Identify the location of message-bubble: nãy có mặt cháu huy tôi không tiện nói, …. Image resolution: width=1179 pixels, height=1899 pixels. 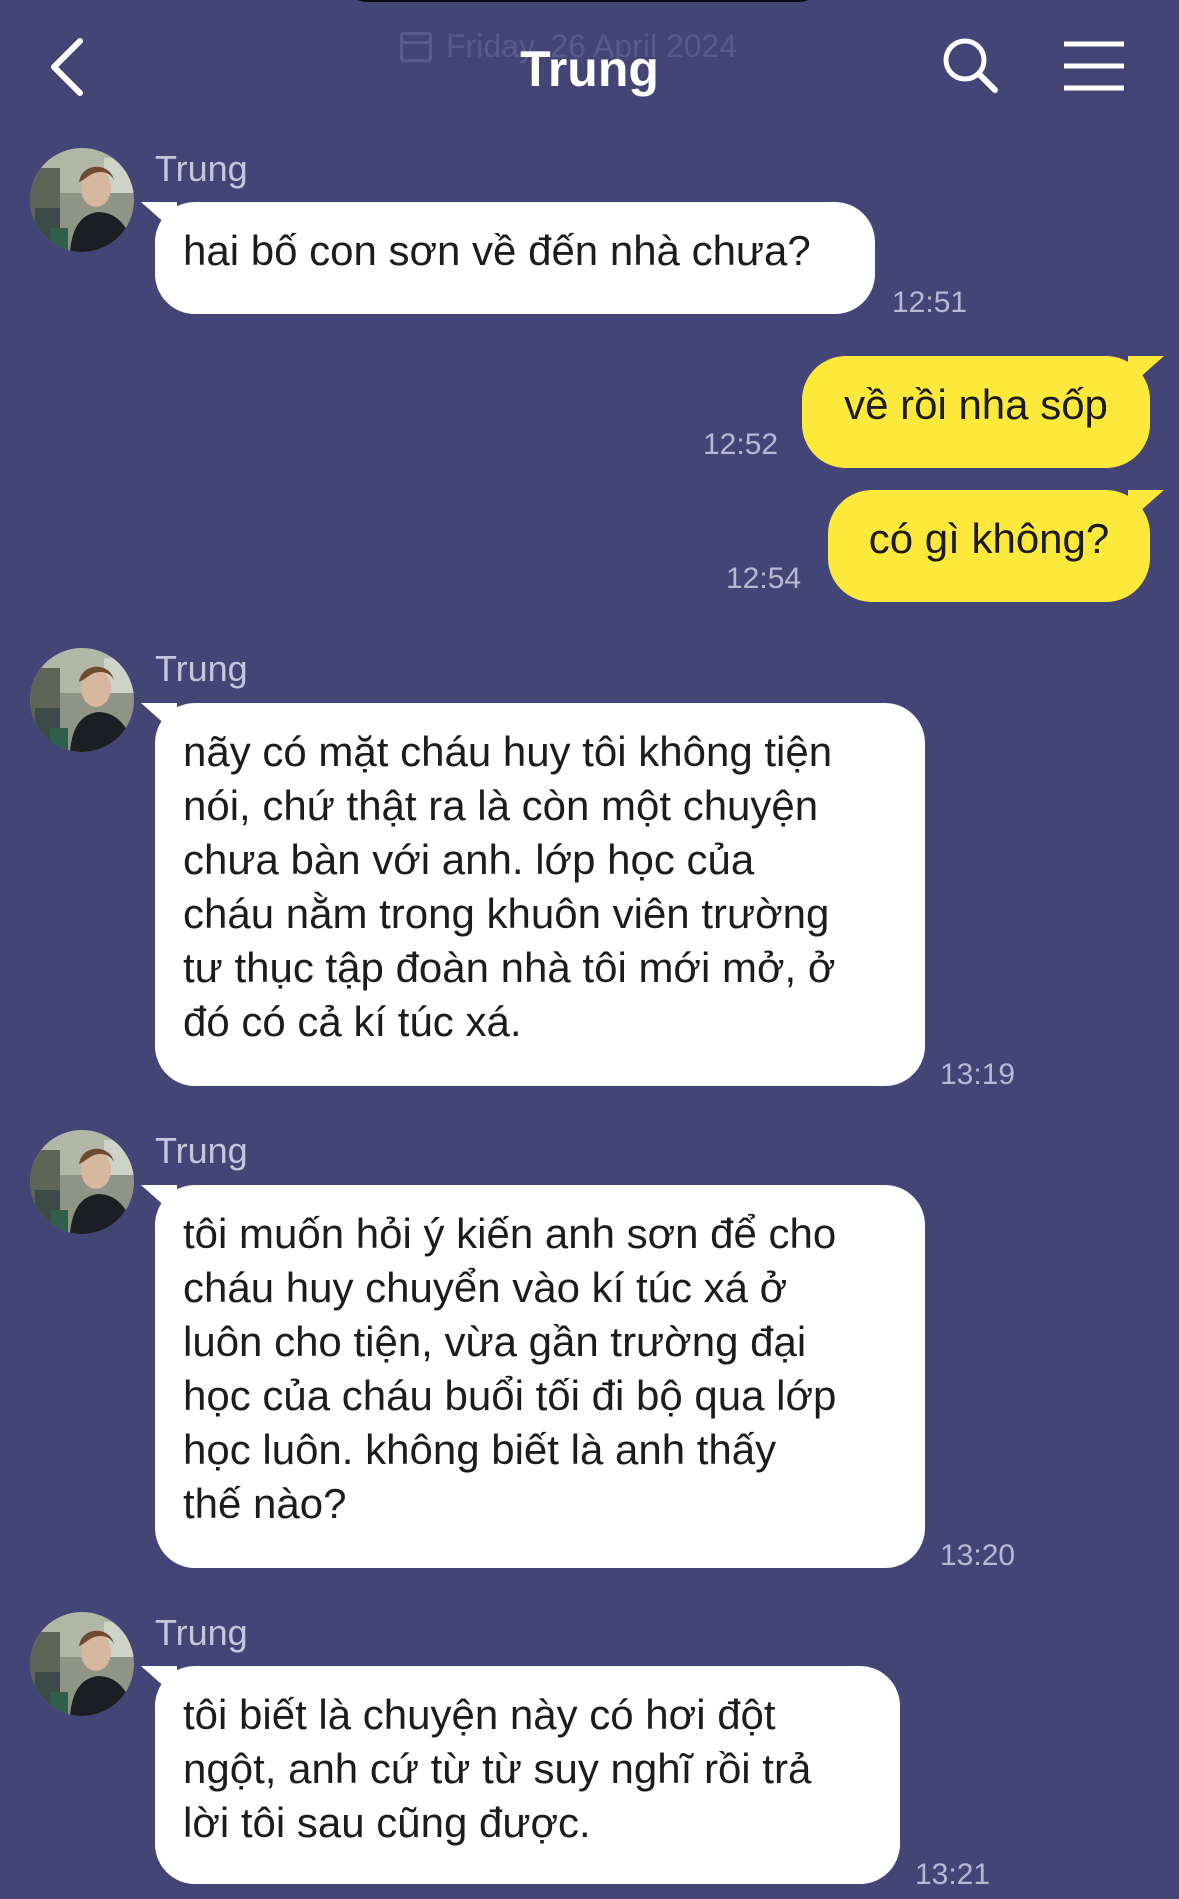
(540, 894).